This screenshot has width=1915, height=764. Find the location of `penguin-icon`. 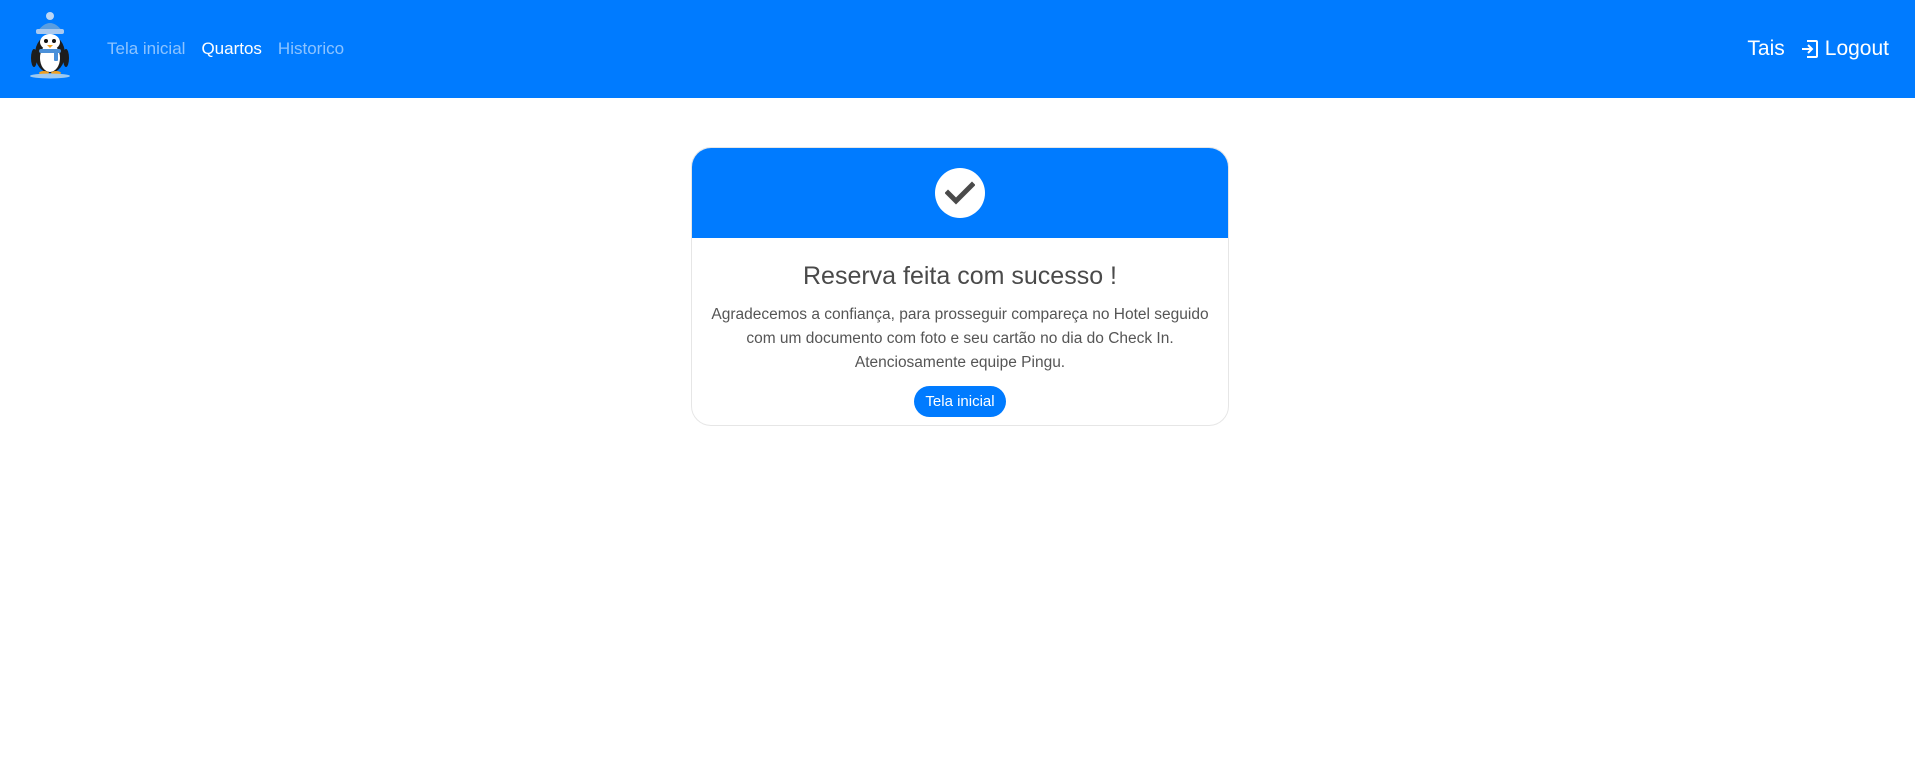

penguin-icon is located at coordinates (50, 45).